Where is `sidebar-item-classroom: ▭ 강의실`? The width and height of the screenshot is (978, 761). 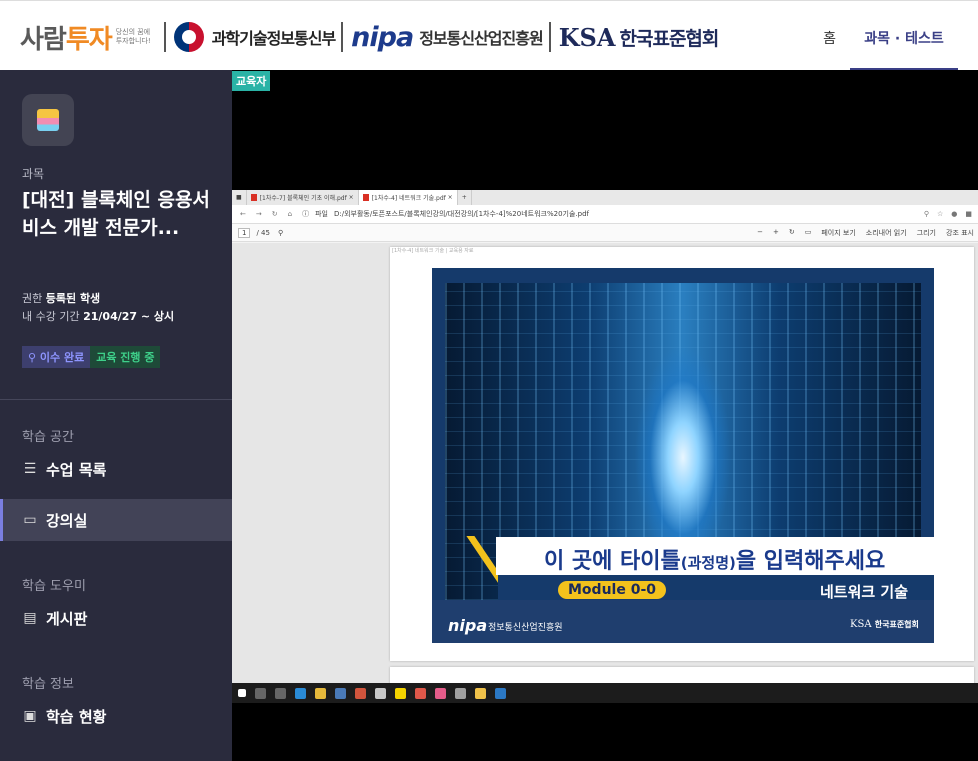
sidebar-item-classroom: ▭ 강의실 is located at coordinates (116, 520).